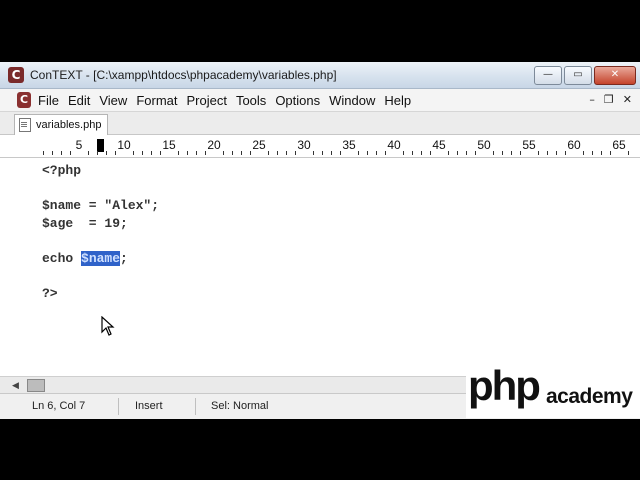  Describe the element at coordinates (439, 145) in the screenshot. I see `ruler-label: 45` at that location.